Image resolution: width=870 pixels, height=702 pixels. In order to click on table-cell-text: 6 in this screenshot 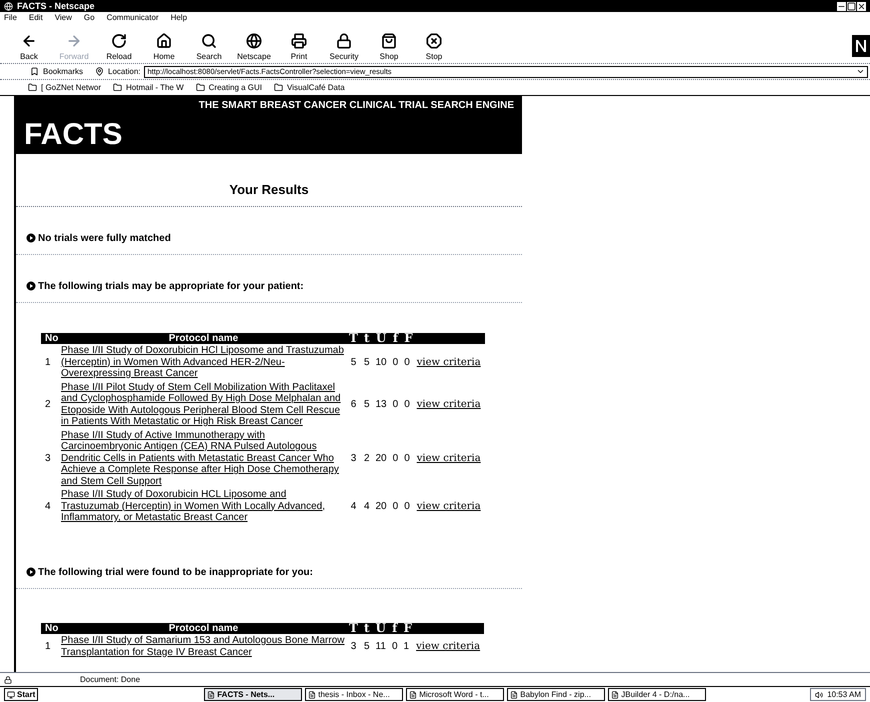, I will do `click(354, 405)`.